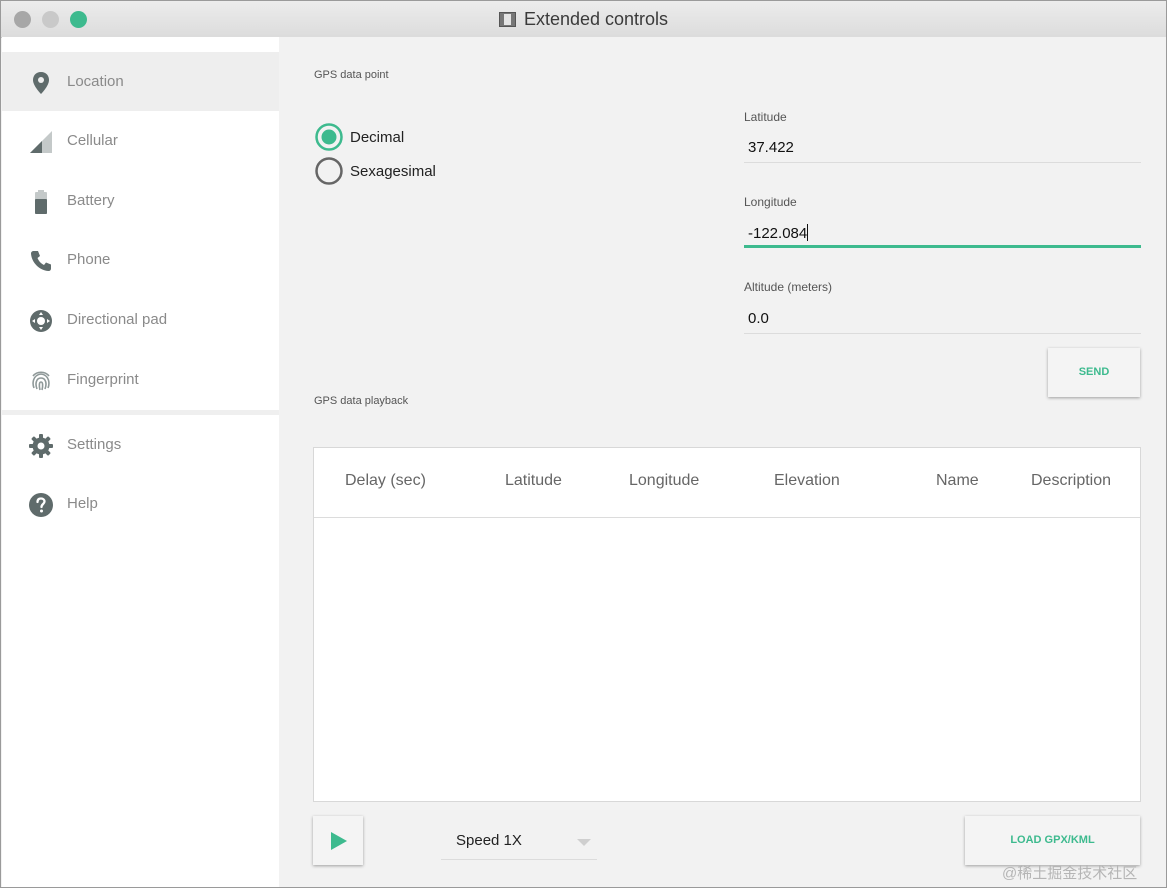 Image resolution: width=1167 pixels, height=888 pixels. What do you see at coordinates (351, 75) in the screenshot?
I see `gps-point-section-label: GPS data point` at bounding box center [351, 75].